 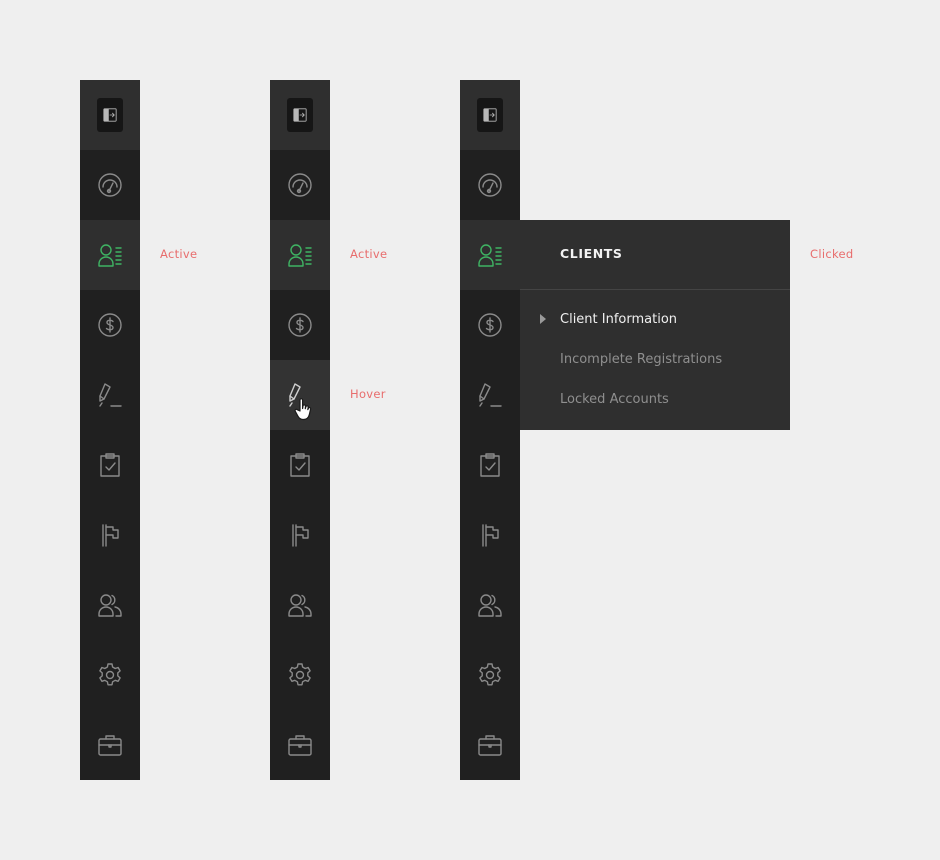 I want to click on sidebar-default, so click(x=110, y=430).